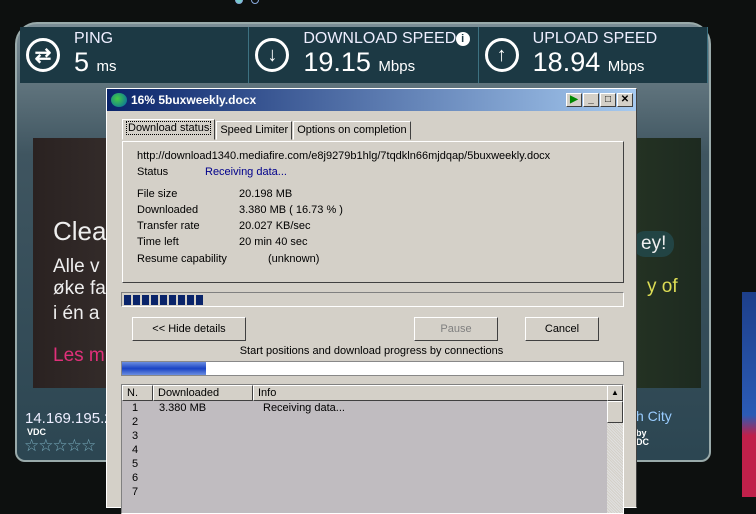 This screenshot has height=514, width=756. What do you see at coordinates (272, 55) in the screenshot?
I see `download-arrow-icon: ↓` at bounding box center [272, 55].